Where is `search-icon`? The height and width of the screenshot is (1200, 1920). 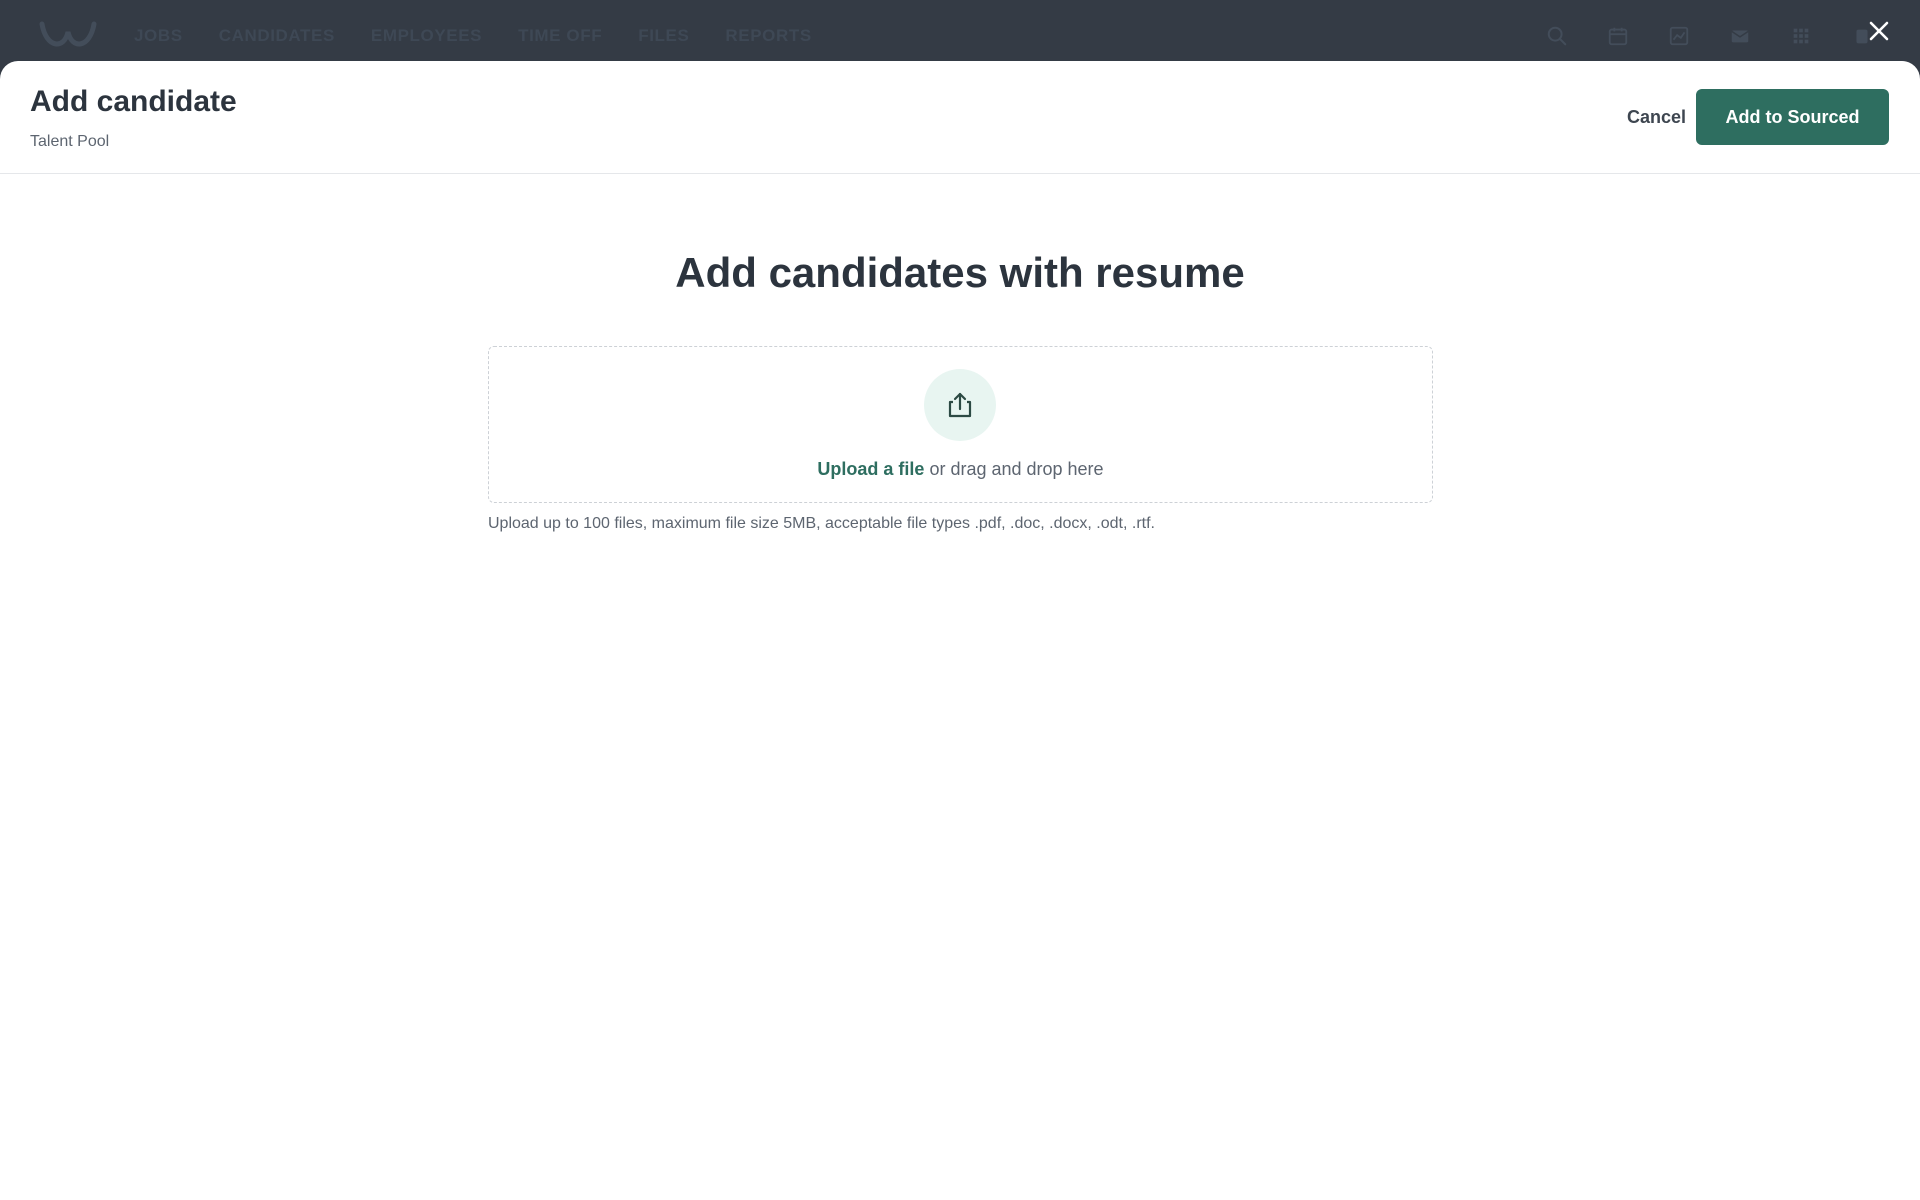
search-icon is located at coordinates (1557, 36).